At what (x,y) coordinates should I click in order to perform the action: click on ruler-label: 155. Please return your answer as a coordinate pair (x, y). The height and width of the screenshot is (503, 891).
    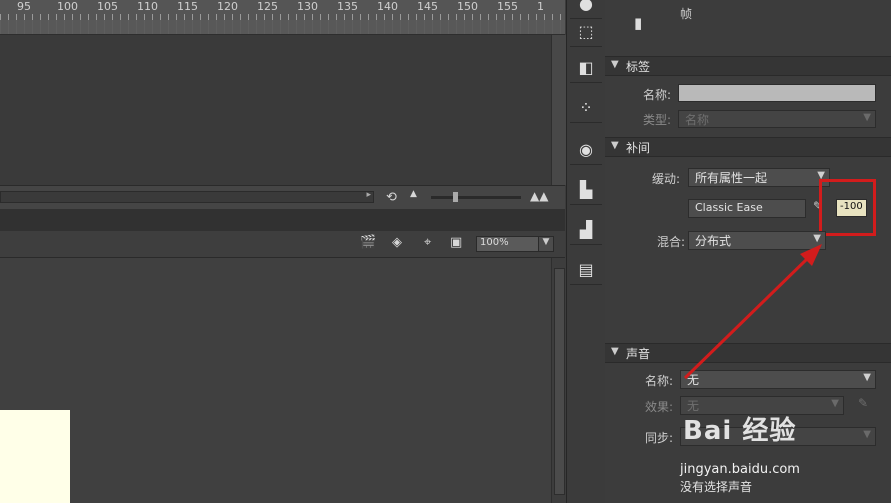
    Looking at the image, I should click on (507, 6).